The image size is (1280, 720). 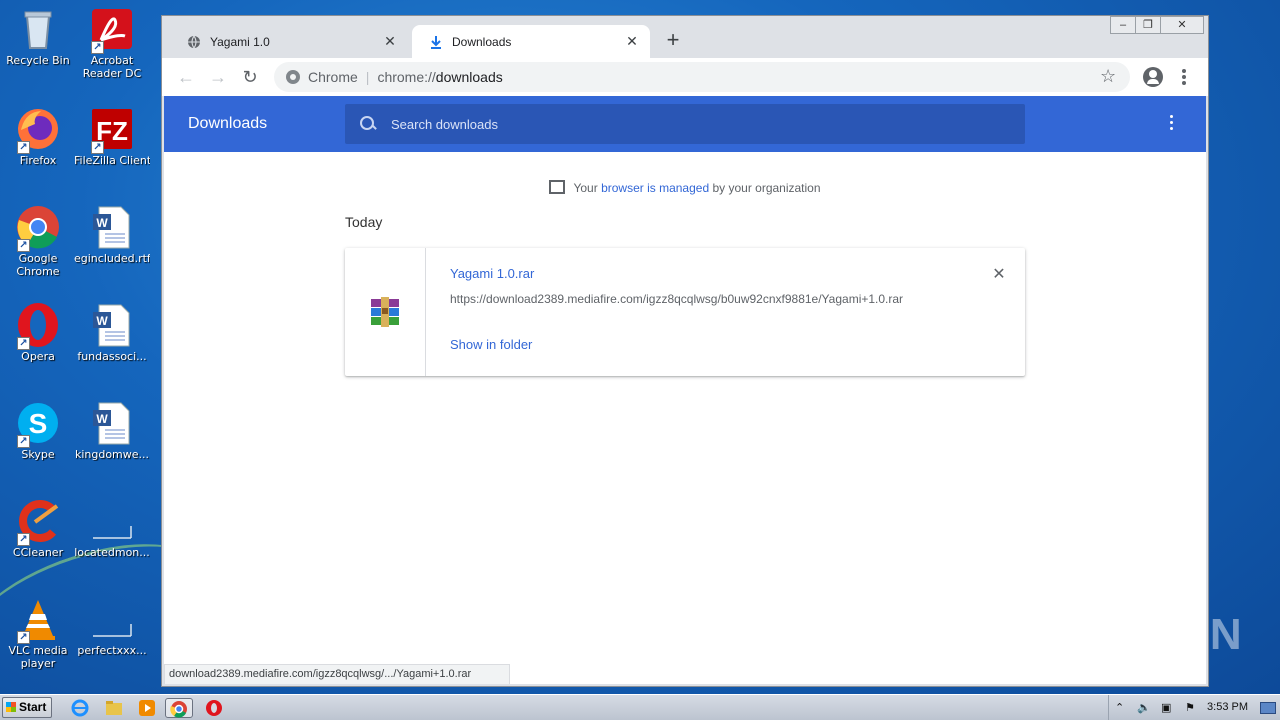 I want to click on vlc-icon: ↗, so click(x=38, y=620).